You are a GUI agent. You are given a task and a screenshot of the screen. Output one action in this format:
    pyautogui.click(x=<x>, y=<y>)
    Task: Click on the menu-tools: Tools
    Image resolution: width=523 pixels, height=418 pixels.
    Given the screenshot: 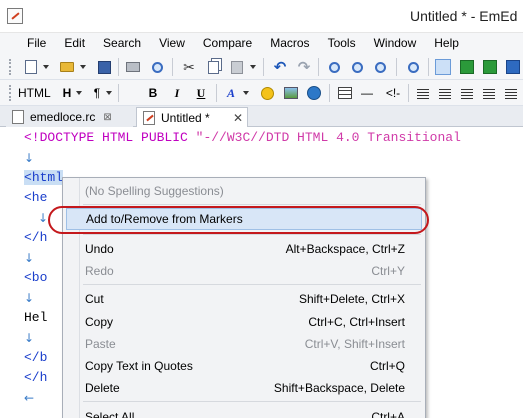 What is the action you would take?
    pyautogui.click(x=342, y=43)
    